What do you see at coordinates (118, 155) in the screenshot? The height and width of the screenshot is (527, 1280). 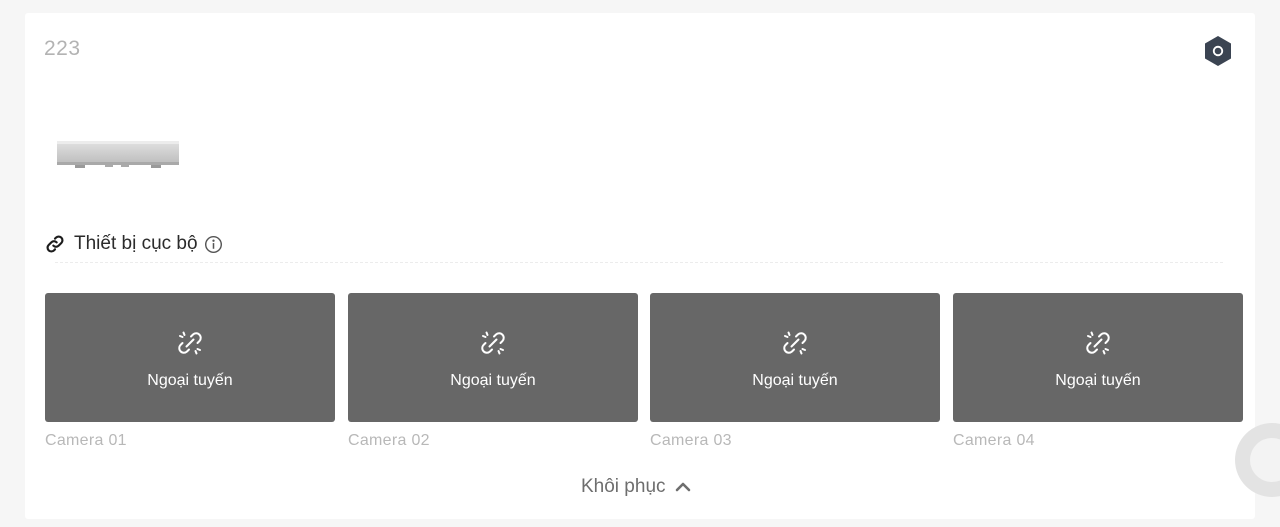 I see `nvr-box-icon` at bounding box center [118, 155].